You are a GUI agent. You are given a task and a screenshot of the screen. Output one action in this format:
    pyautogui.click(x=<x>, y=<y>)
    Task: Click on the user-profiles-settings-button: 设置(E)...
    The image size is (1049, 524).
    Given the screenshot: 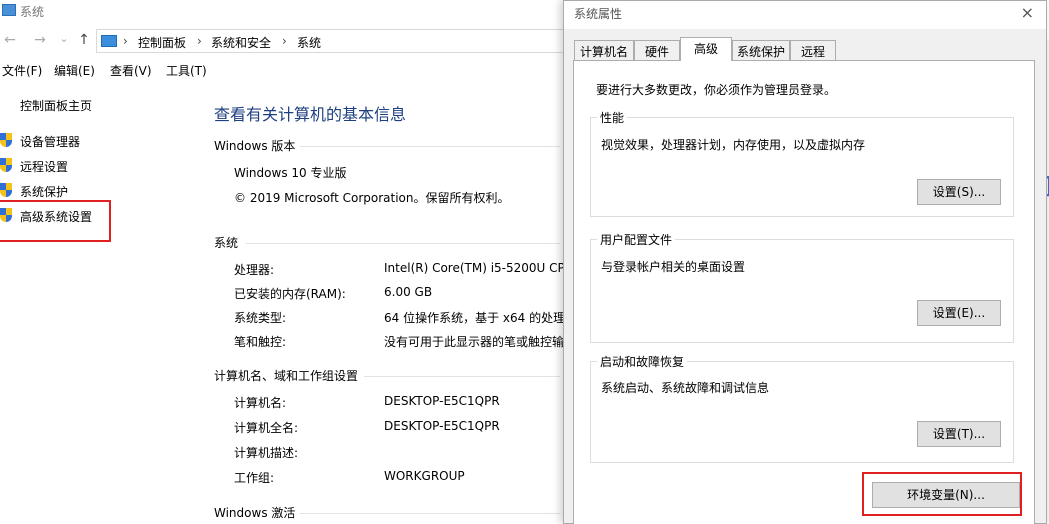 What is the action you would take?
    pyautogui.click(x=959, y=313)
    